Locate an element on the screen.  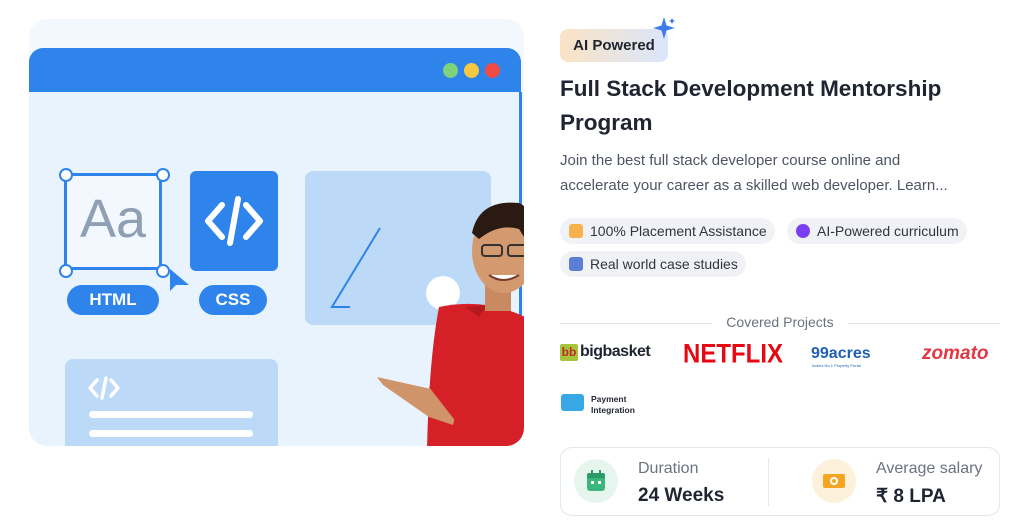
payment-card-icon is located at coordinates (572, 402).